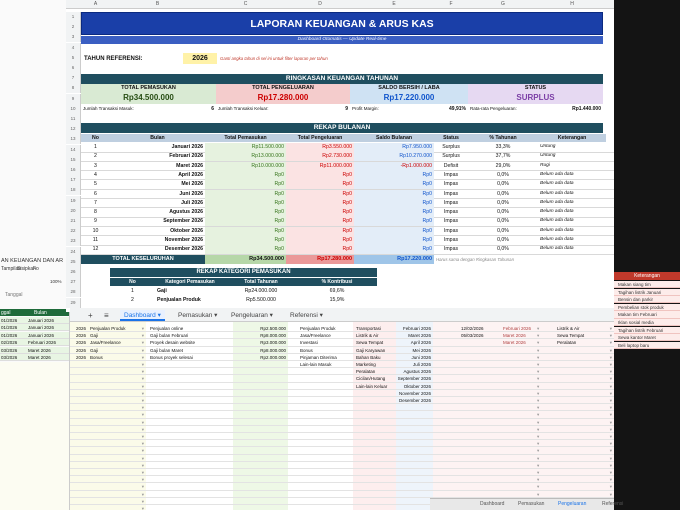  I want to click on row-number: 7, so click(73, 78).